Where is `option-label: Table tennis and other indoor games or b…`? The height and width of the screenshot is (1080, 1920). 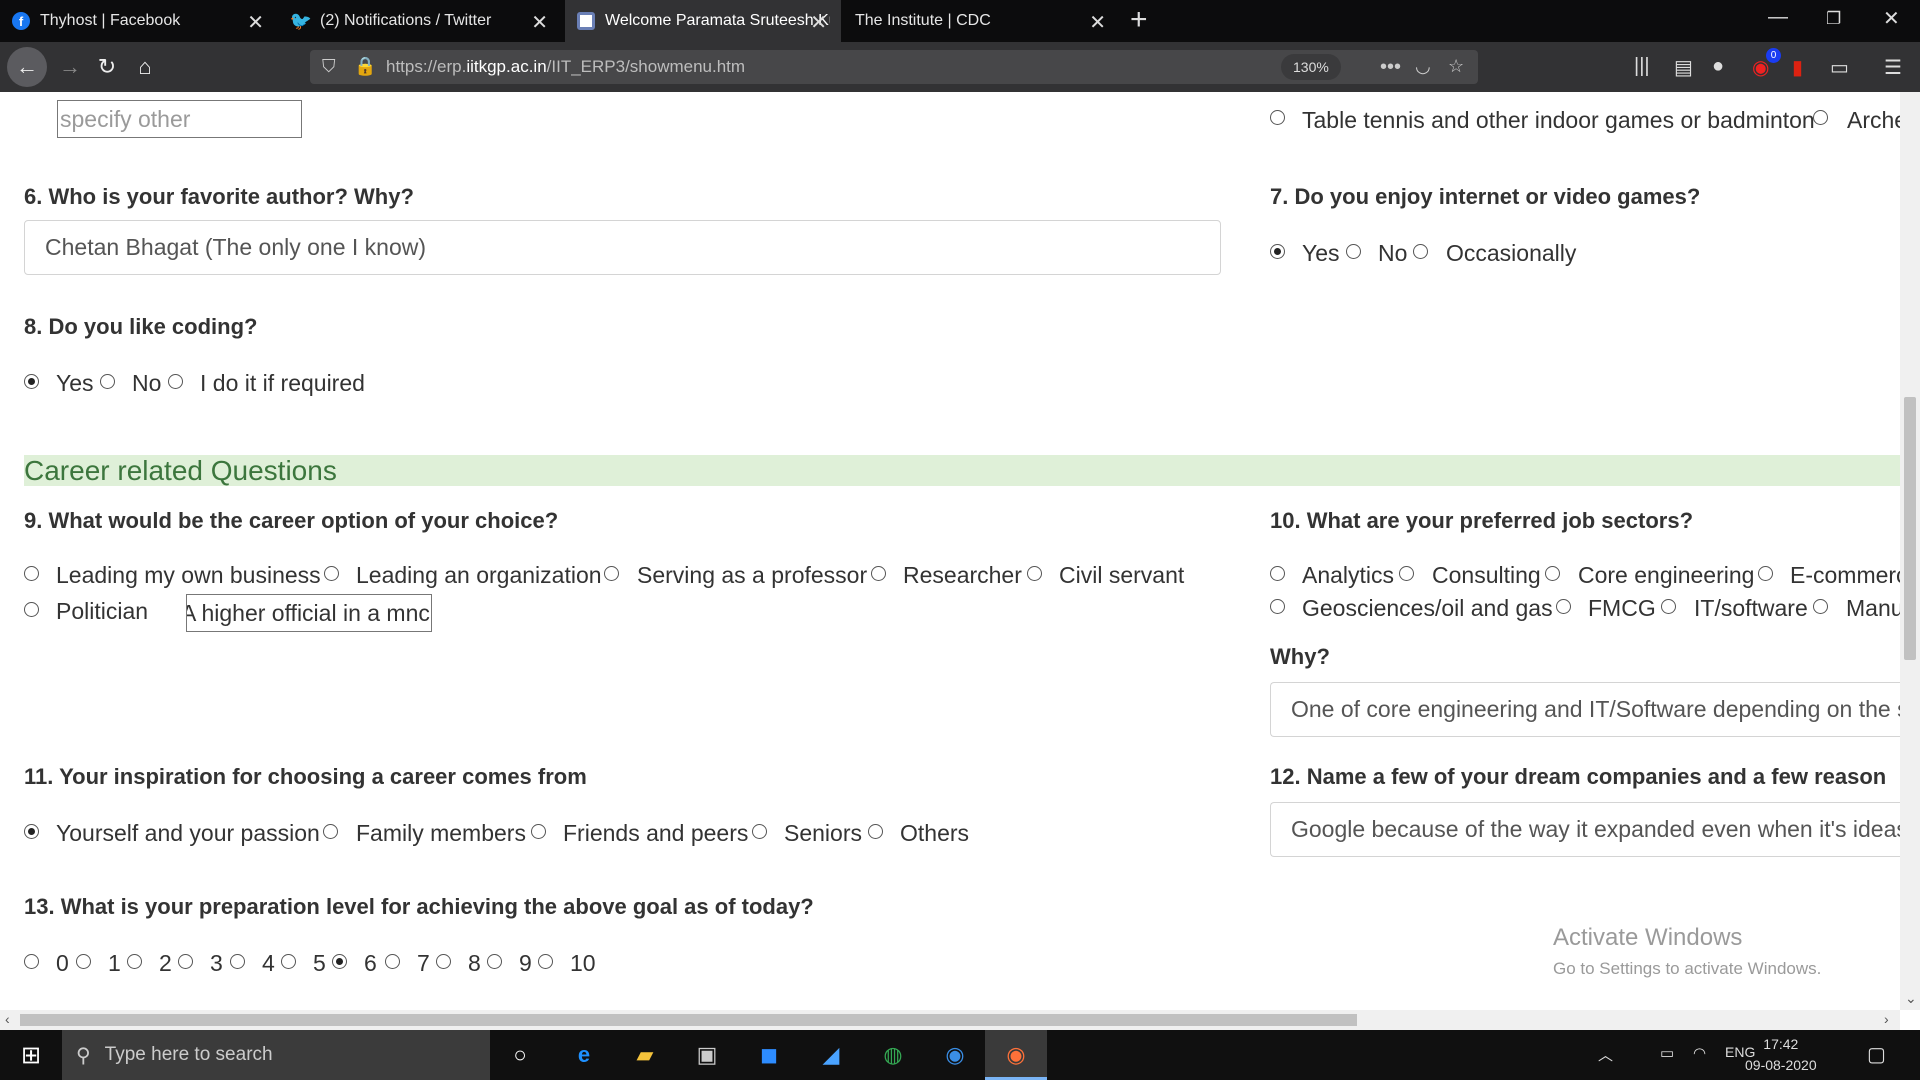 option-label: Table tennis and other indoor games or b… is located at coordinates (1558, 120).